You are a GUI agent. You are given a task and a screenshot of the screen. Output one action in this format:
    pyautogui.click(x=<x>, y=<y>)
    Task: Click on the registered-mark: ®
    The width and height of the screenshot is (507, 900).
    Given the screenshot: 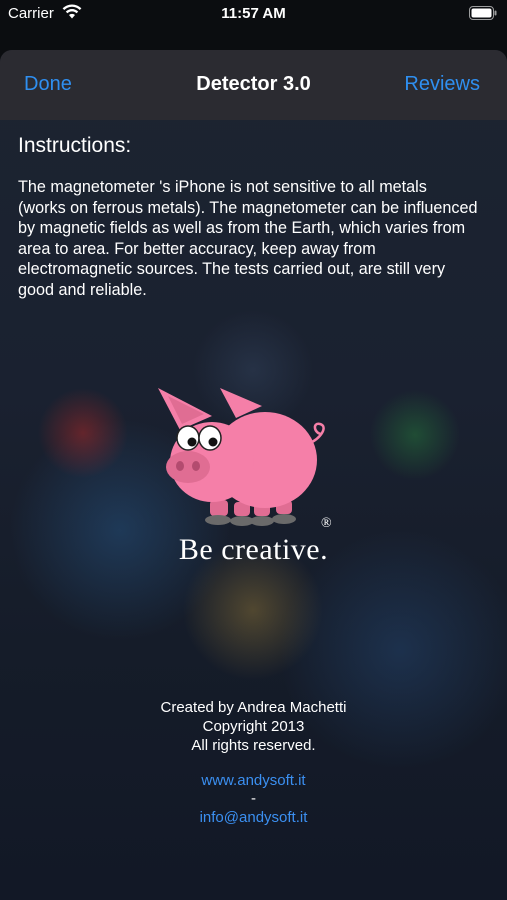 What is the action you would take?
    pyautogui.click(x=326, y=523)
    